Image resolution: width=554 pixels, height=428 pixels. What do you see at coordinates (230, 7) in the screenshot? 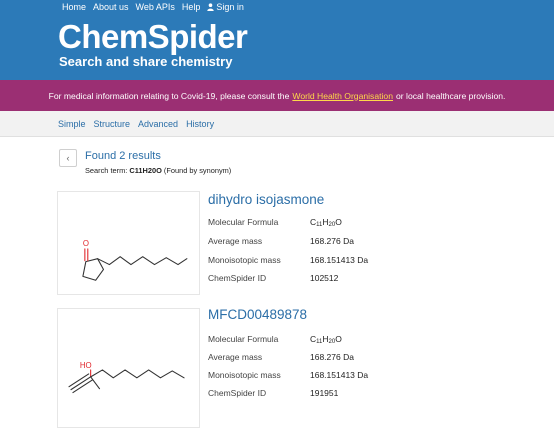
I see `sign-in-label: Sign in` at bounding box center [230, 7].